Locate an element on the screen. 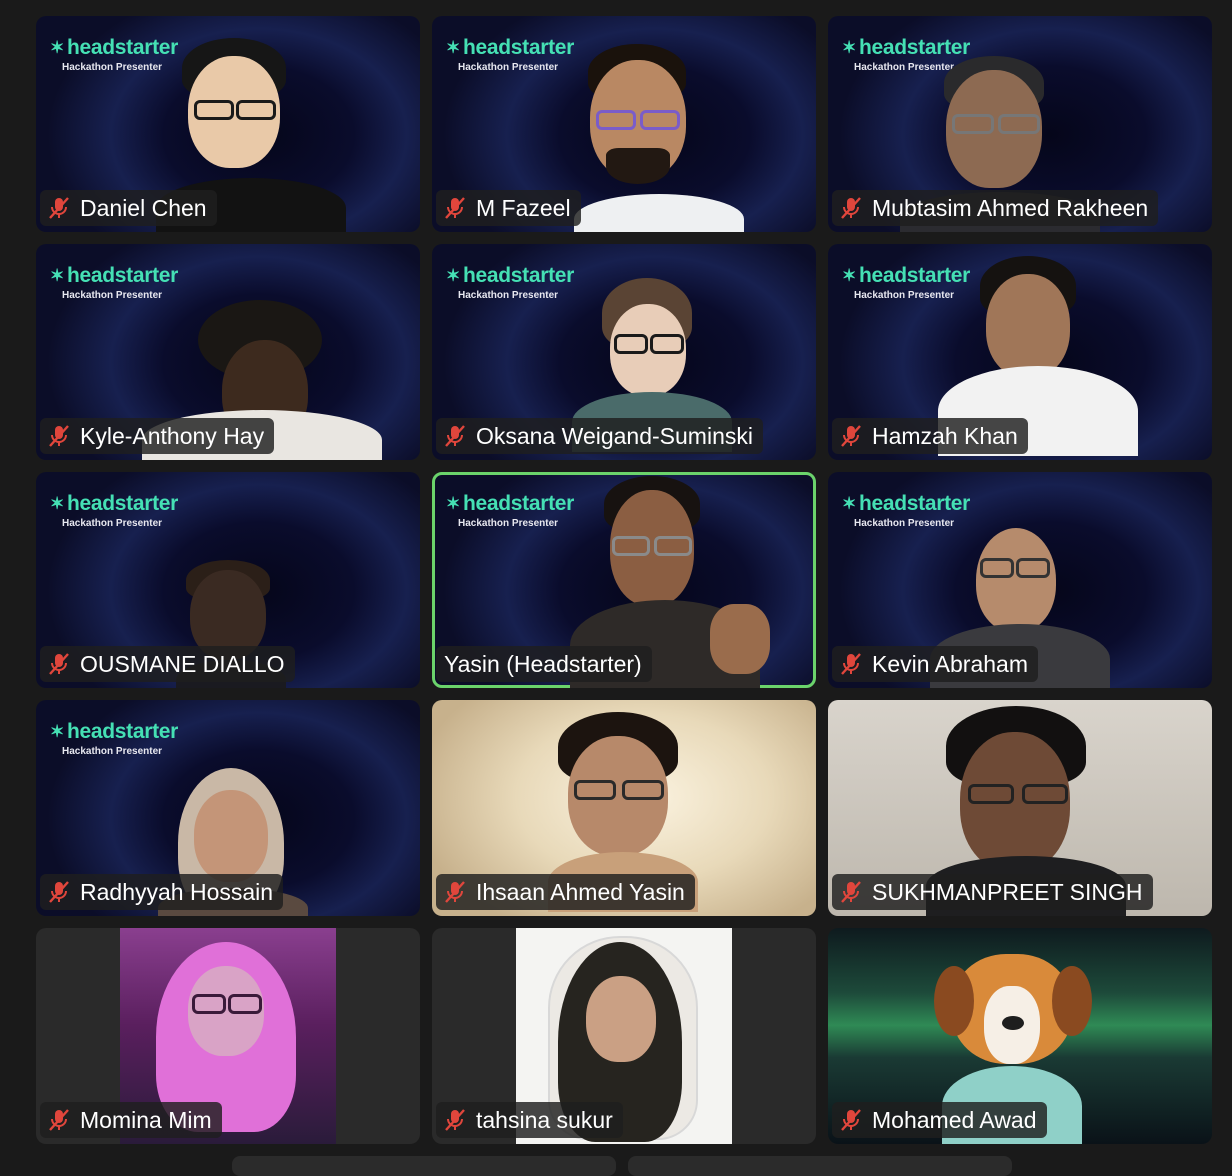 The height and width of the screenshot is (1176, 1232). participant-name-tag: Kevin Abraham is located at coordinates (935, 664).